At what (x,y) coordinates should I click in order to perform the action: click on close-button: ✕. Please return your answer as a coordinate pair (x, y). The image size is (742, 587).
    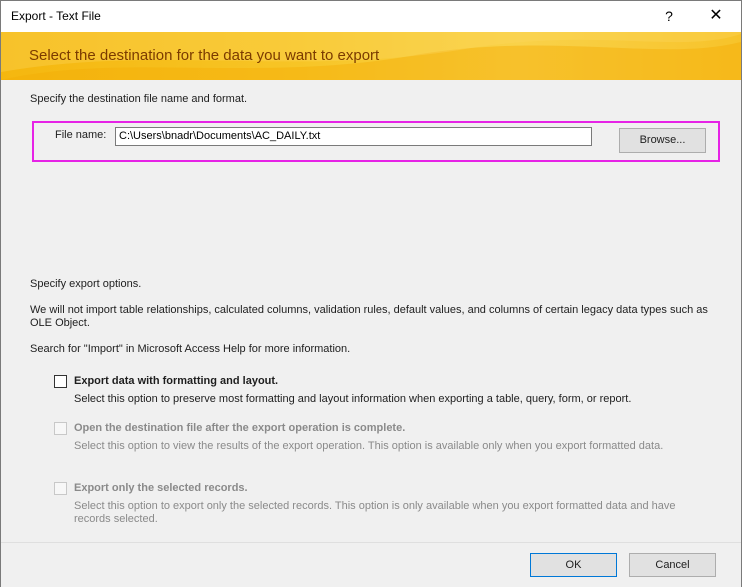
    Looking at the image, I should click on (716, 16).